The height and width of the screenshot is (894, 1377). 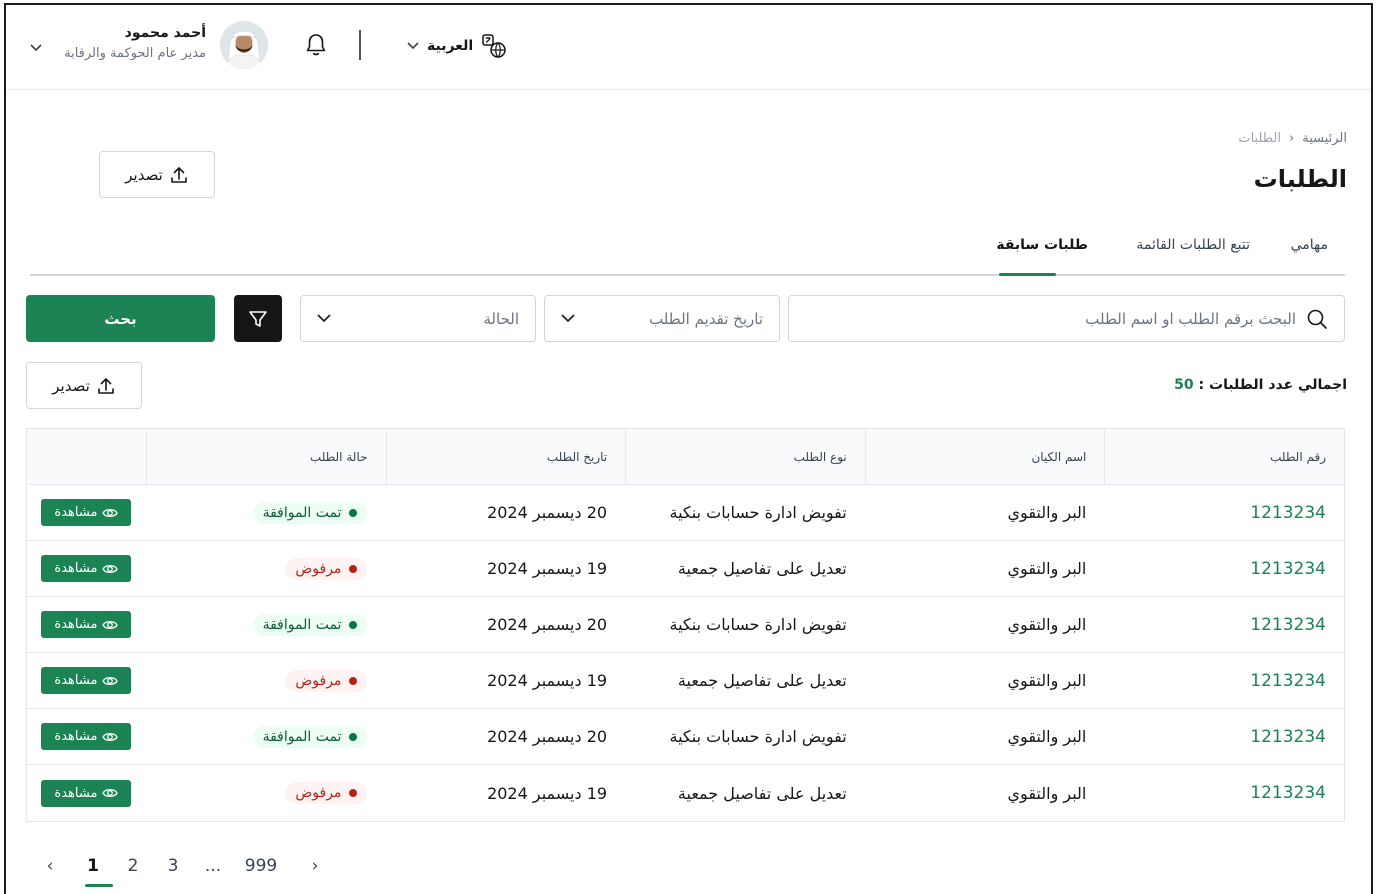 I want to click on language-switcher: العربية, so click(x=457, y=46).